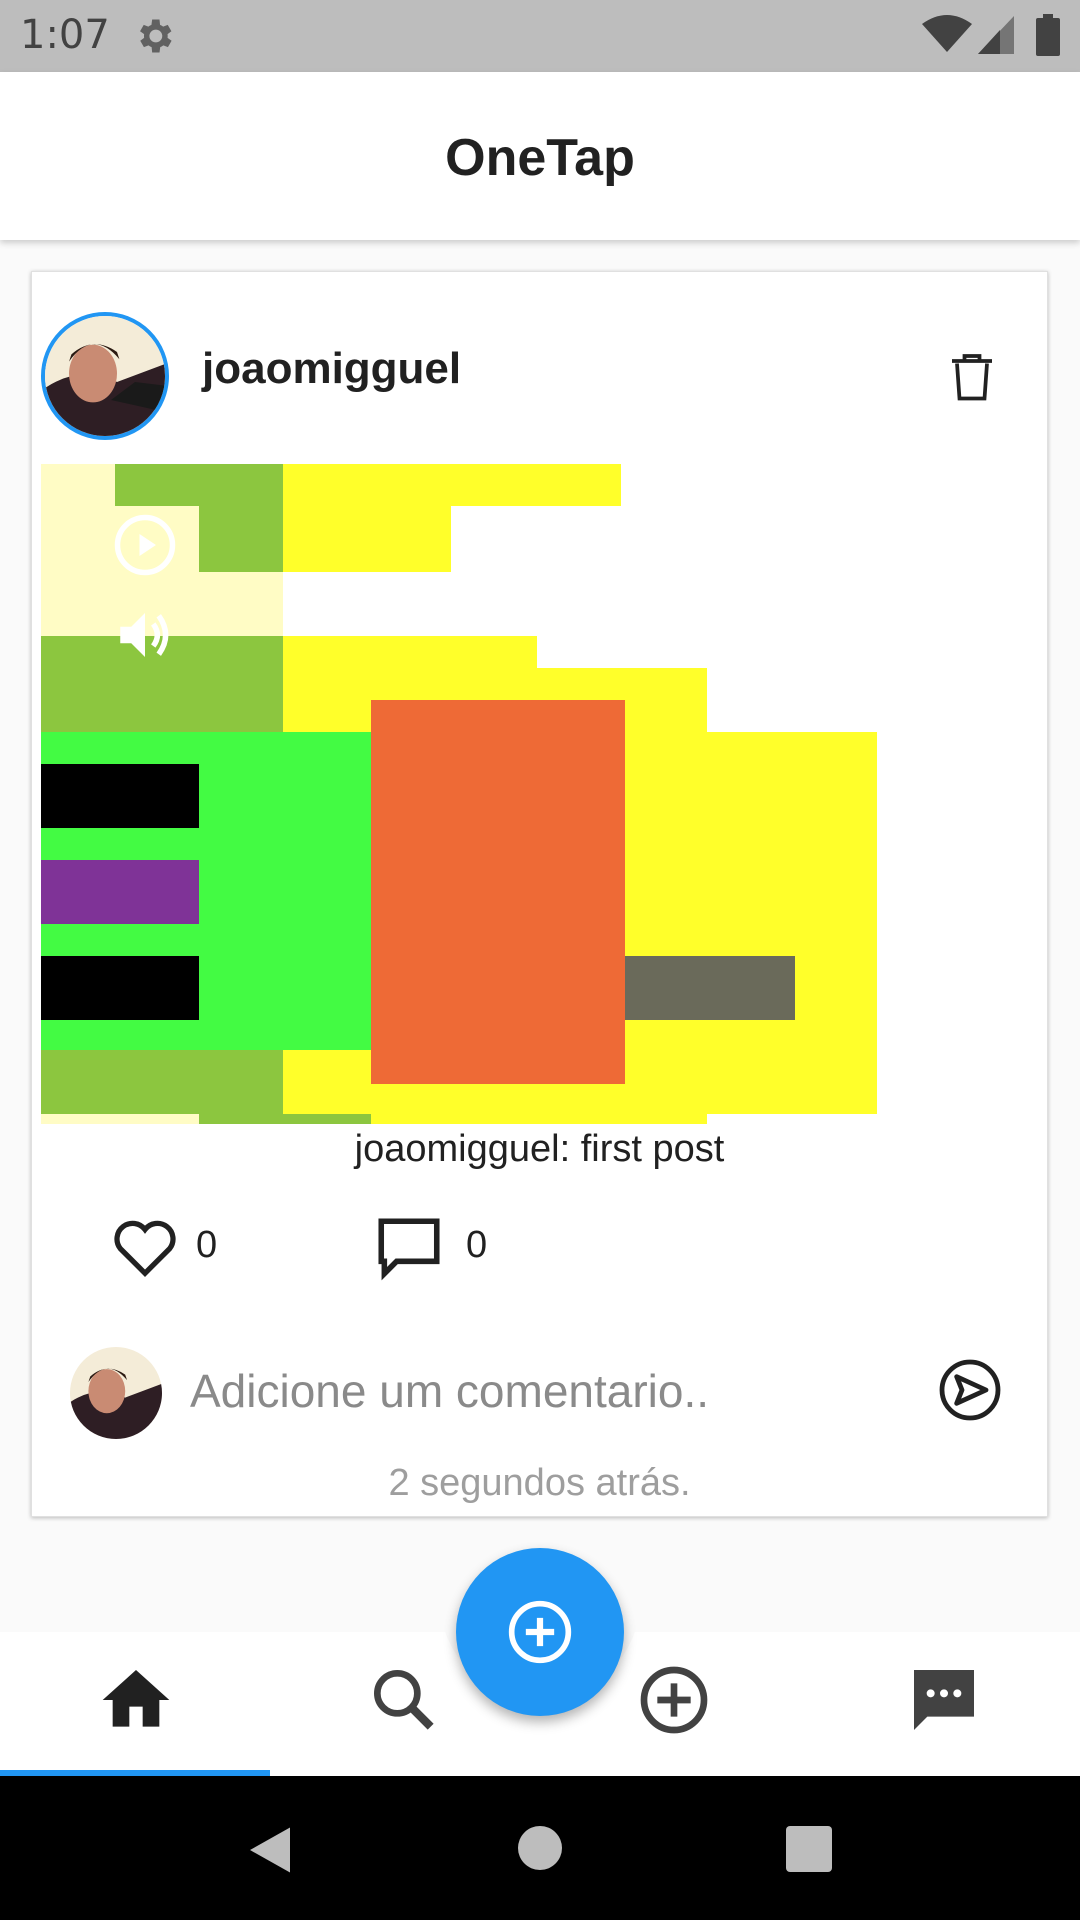  I want to click on gear-icon, so click(156, 36).